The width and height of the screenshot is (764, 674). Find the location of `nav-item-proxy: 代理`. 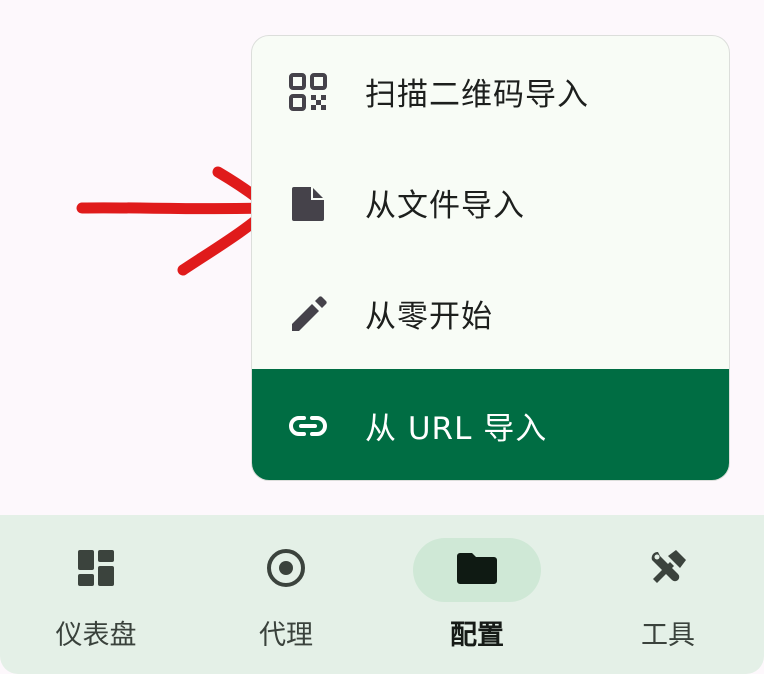

nav-item-proxy: 代理 is located at coordinates (286, 594).